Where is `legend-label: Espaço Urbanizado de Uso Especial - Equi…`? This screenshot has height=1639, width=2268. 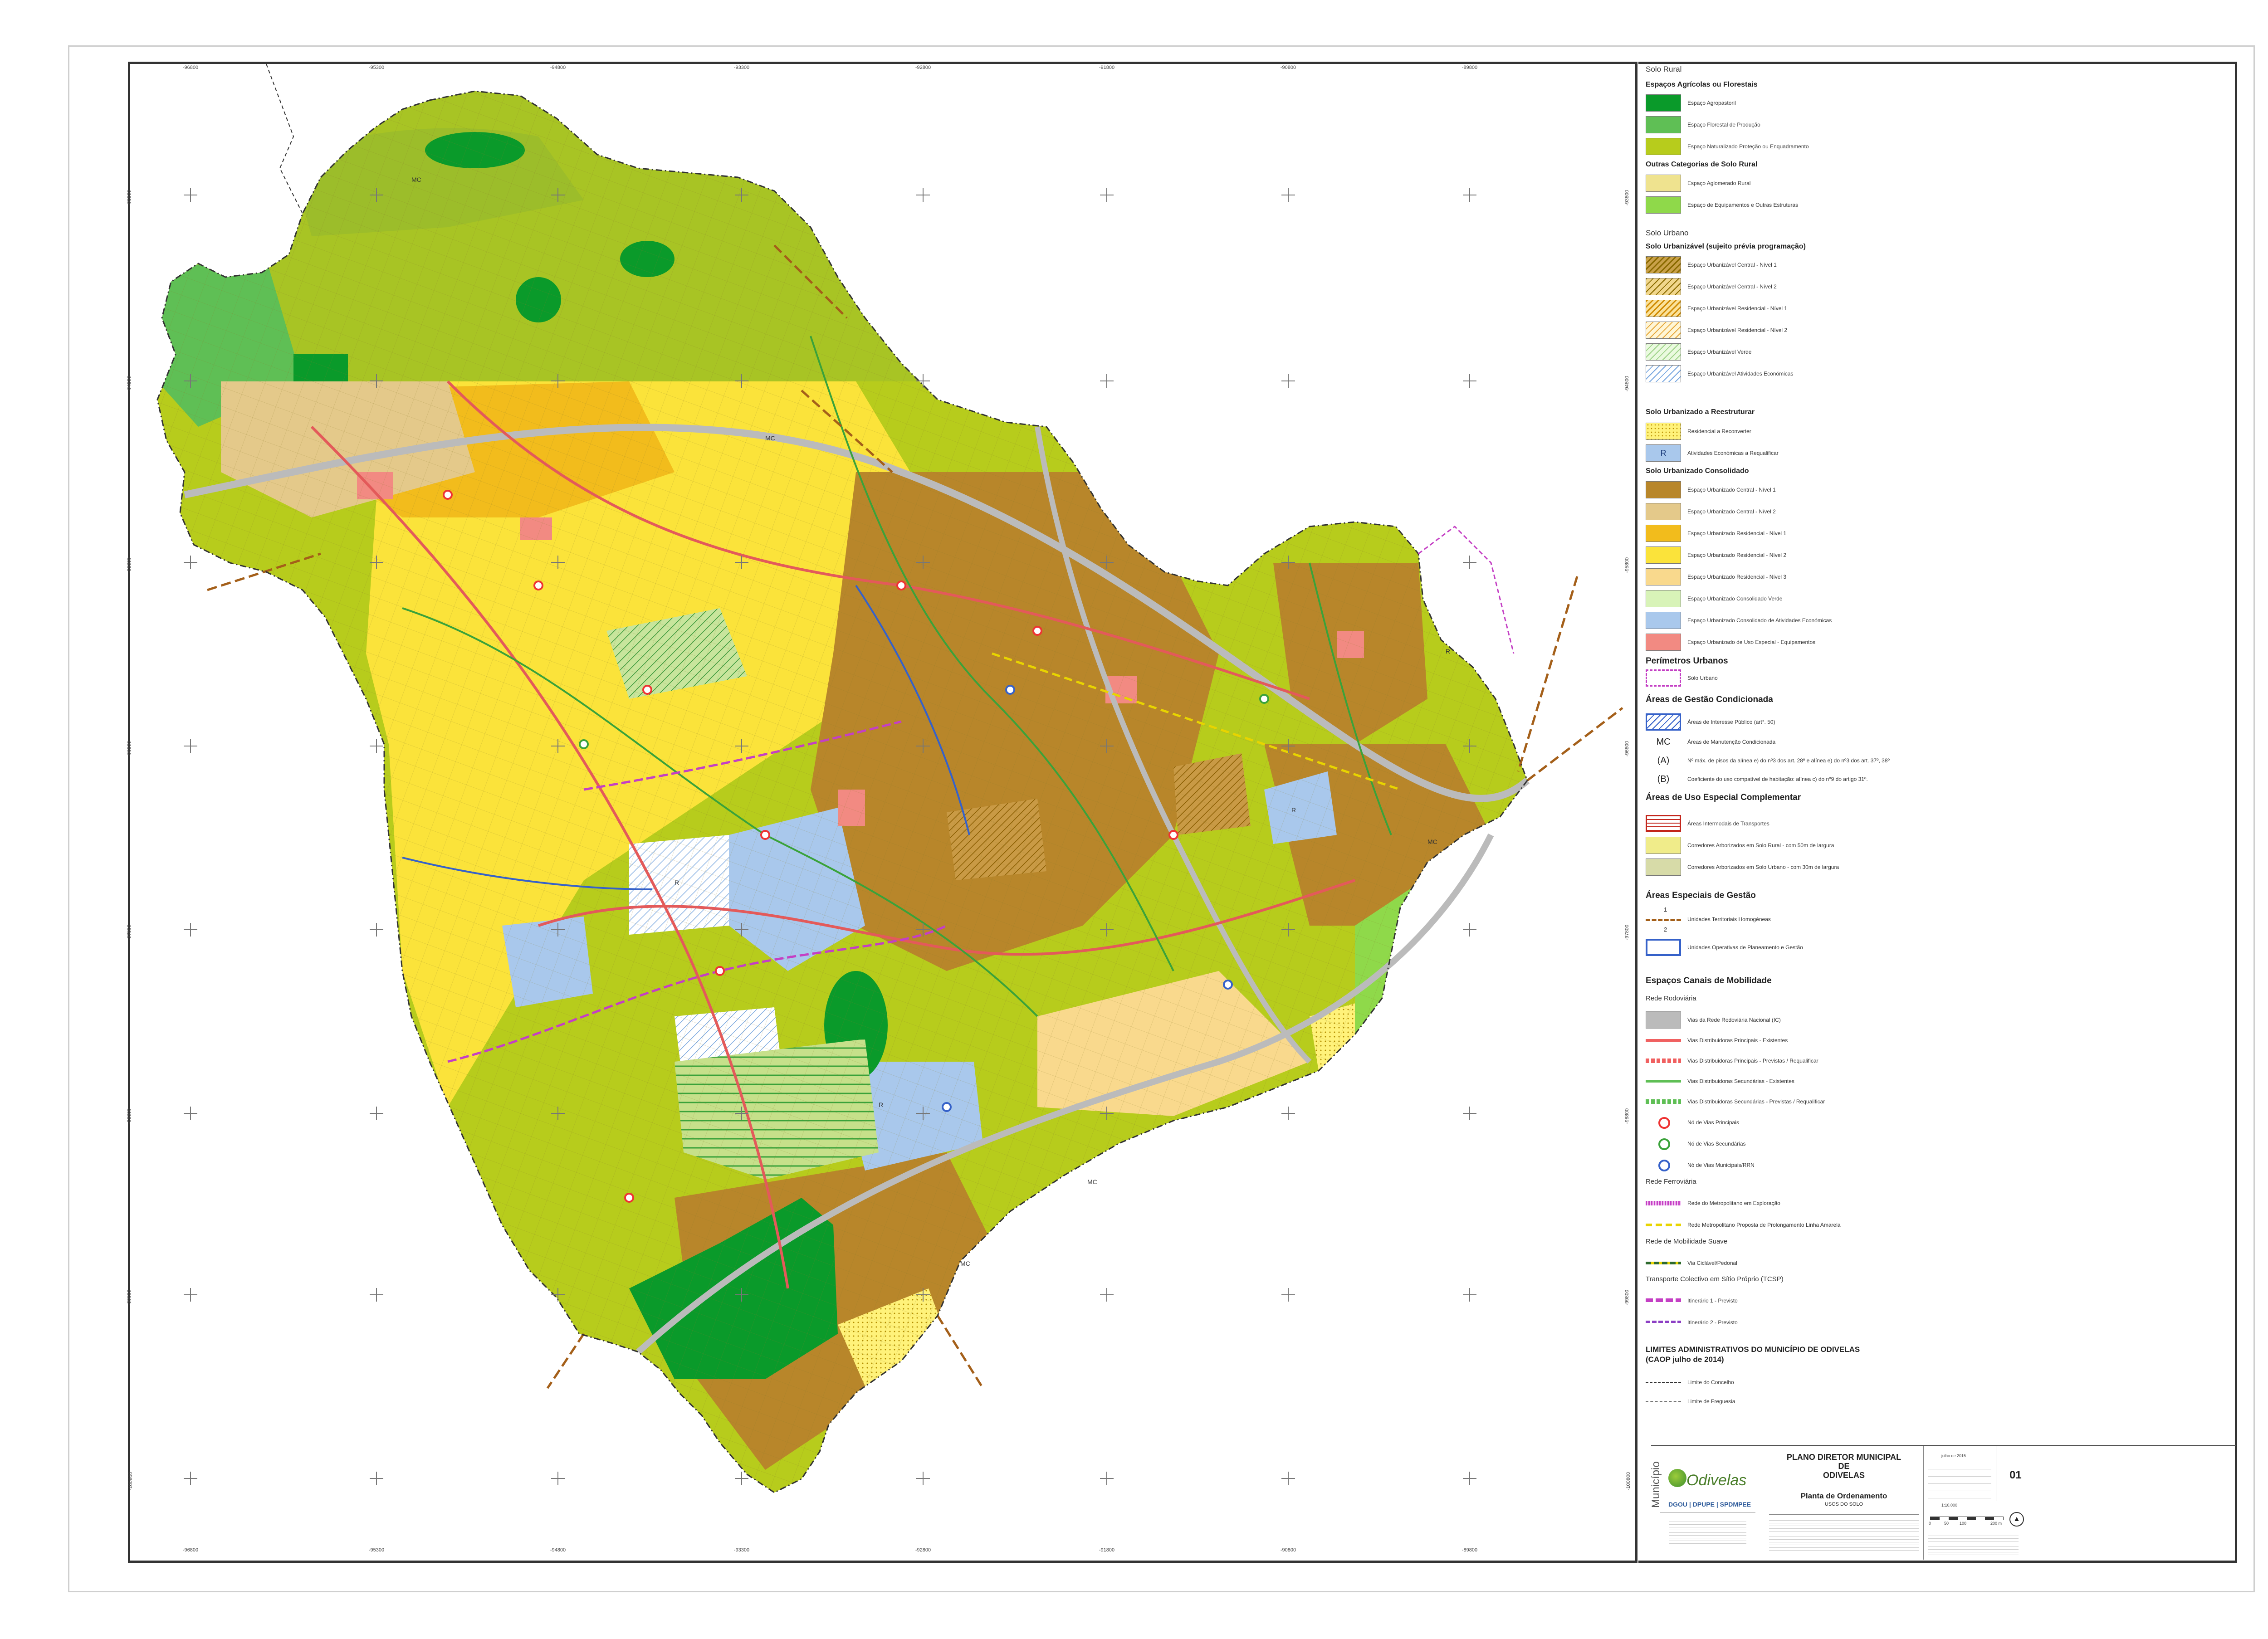
legend-label: Espaço Urbanizado de Uso Especial - Equi… is located at coordinates (1752, 642).